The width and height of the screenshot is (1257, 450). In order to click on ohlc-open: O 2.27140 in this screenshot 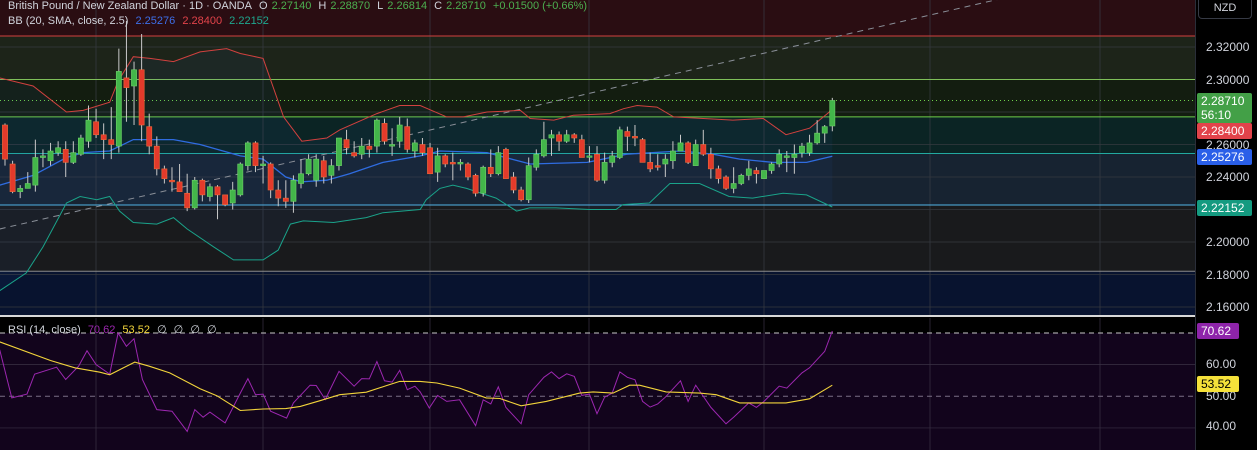, I will do `click(285, 6)`.